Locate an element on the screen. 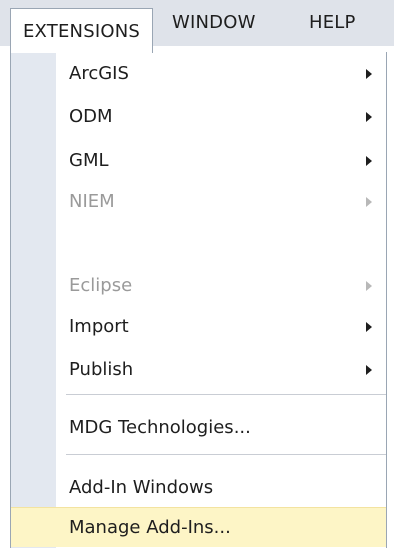 The image size is (394, 548). menu-extensions: EXTENSIONS is located at coordinates (81, 30).